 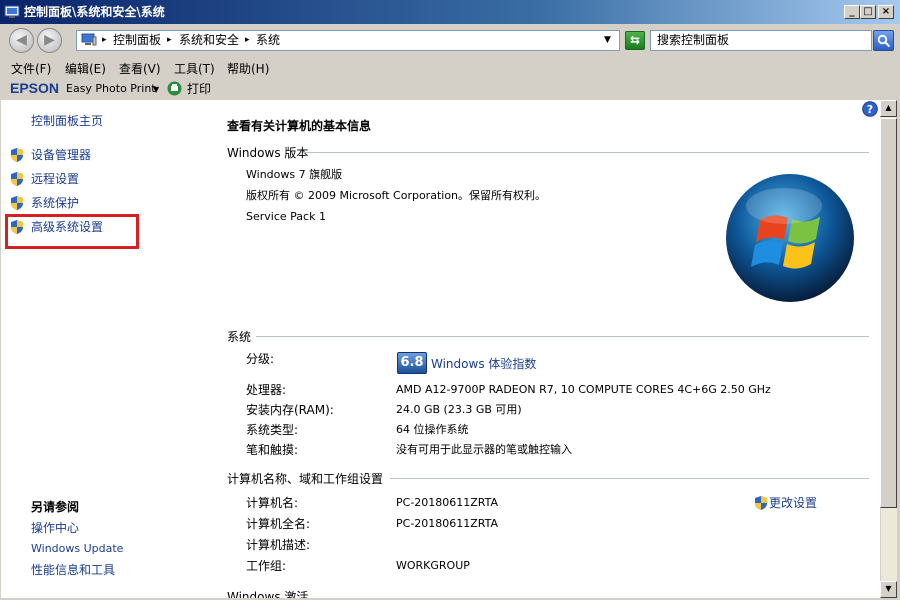 I want to click on change-settings-link: 更改设置, so click(x=793, y=503).